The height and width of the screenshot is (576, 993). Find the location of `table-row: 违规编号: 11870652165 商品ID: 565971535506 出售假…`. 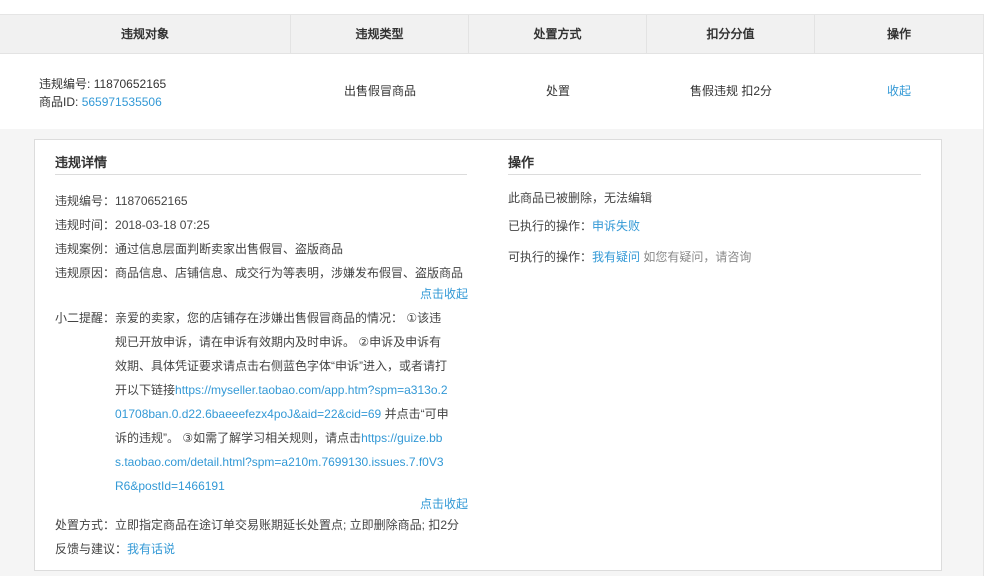

table-row: 违规编号: 11870652165 商品ID: 565971535506 出售假… is located at coordinates (491, 91).